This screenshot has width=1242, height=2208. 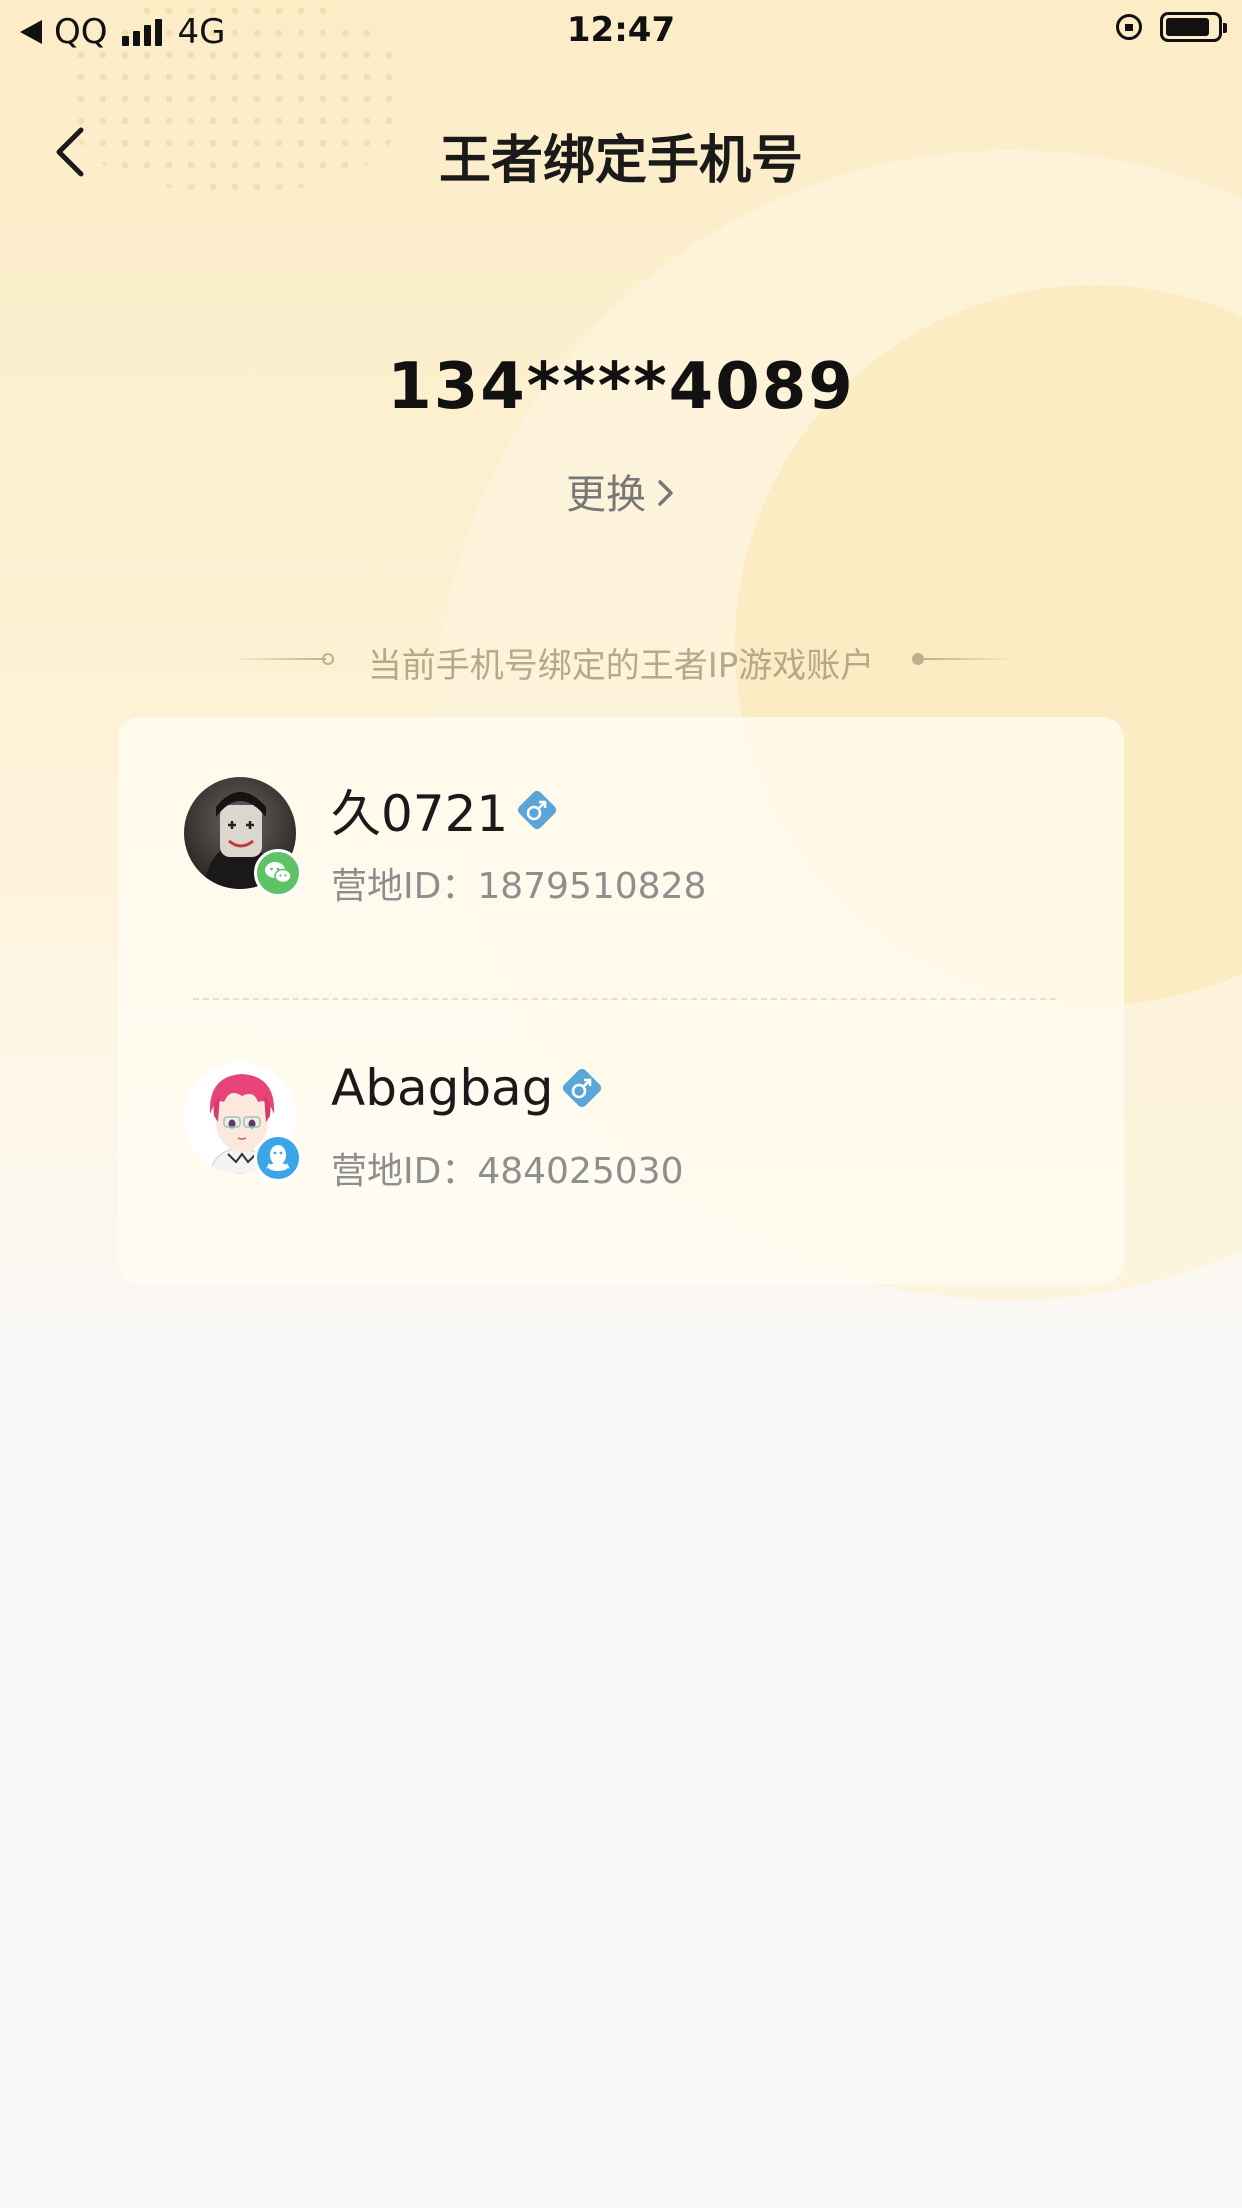 What do you see at coordinates (624, 999) in the screenshot?
I see `dashed-divider` at bounding box center [624, 999].